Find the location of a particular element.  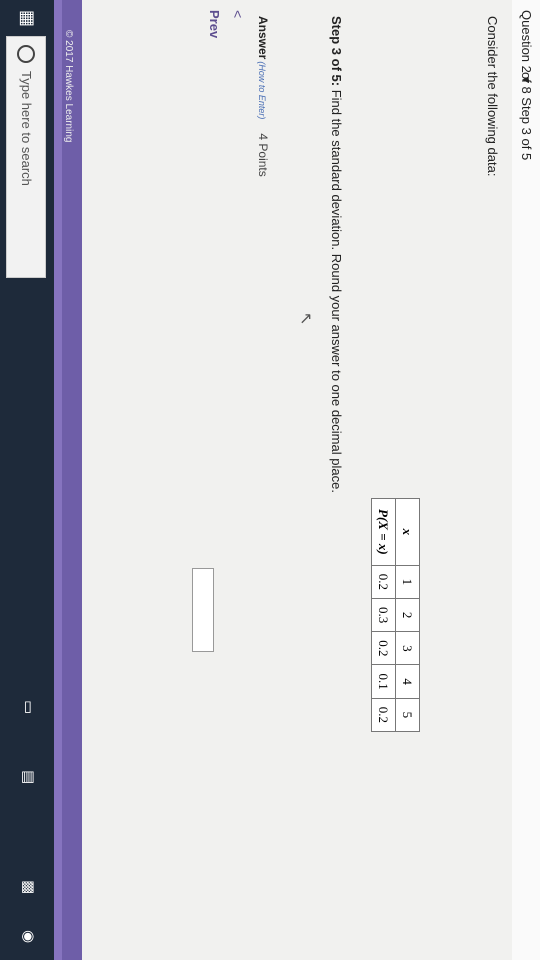

table-cell: 3 is located at coordinates (407, 648).